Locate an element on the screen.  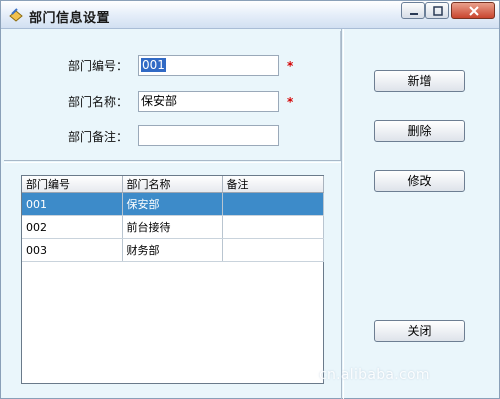
minimize-icon is located at coordinates (414, 14).